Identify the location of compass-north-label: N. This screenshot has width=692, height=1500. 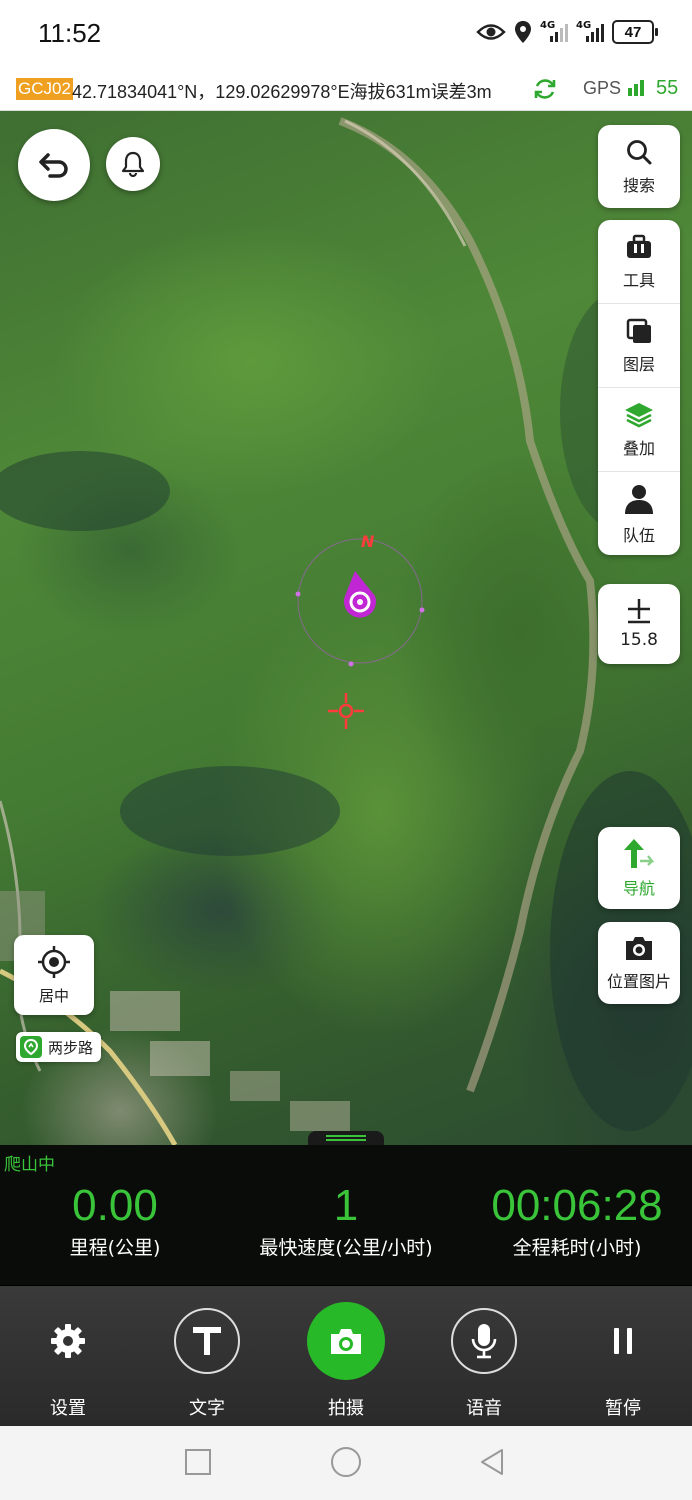
(368, 541).